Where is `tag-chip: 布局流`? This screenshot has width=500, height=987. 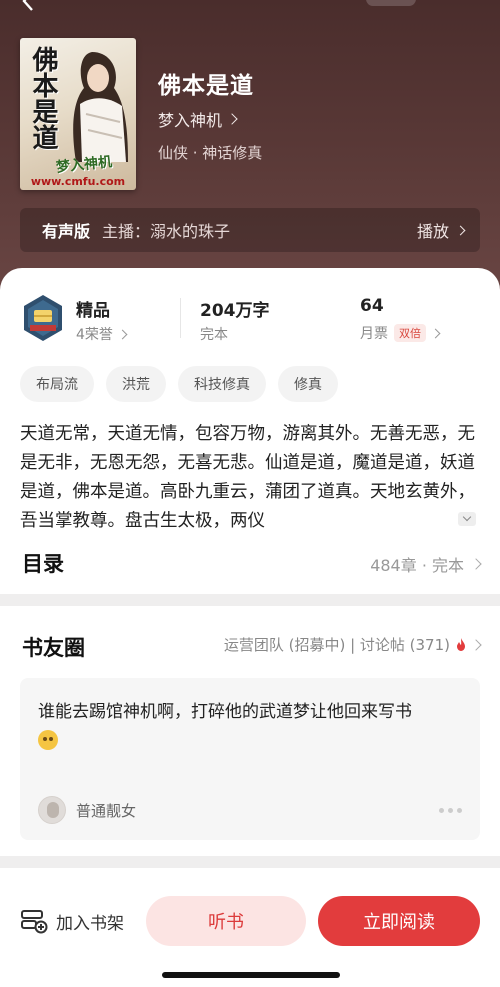
tag-chip: 布局流 is located at coordinates (57, 384).